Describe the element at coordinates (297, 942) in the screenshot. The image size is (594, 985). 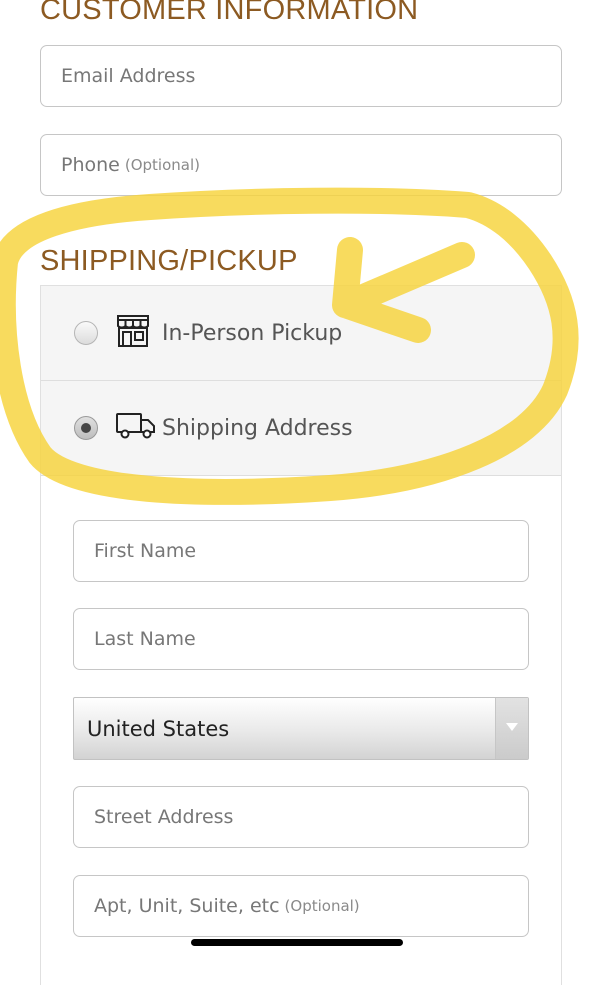
I see `home-indicator` at that location.